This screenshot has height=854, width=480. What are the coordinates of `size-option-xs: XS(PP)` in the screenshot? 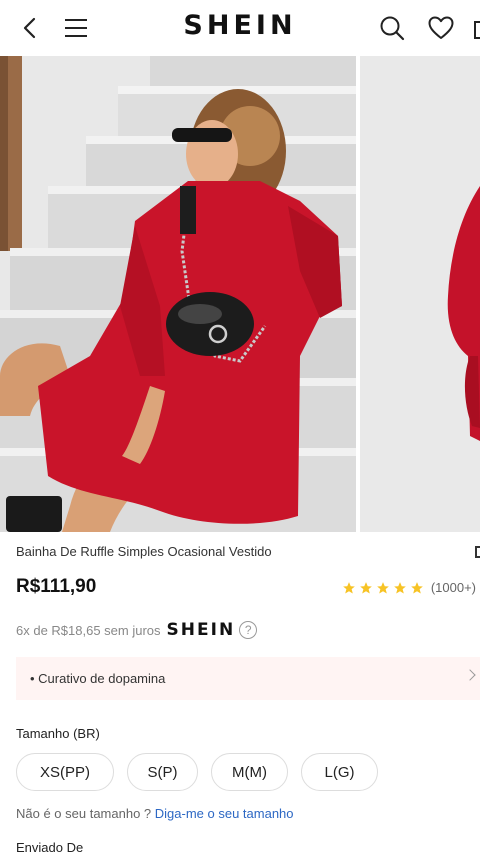 It's located at (65, 772).